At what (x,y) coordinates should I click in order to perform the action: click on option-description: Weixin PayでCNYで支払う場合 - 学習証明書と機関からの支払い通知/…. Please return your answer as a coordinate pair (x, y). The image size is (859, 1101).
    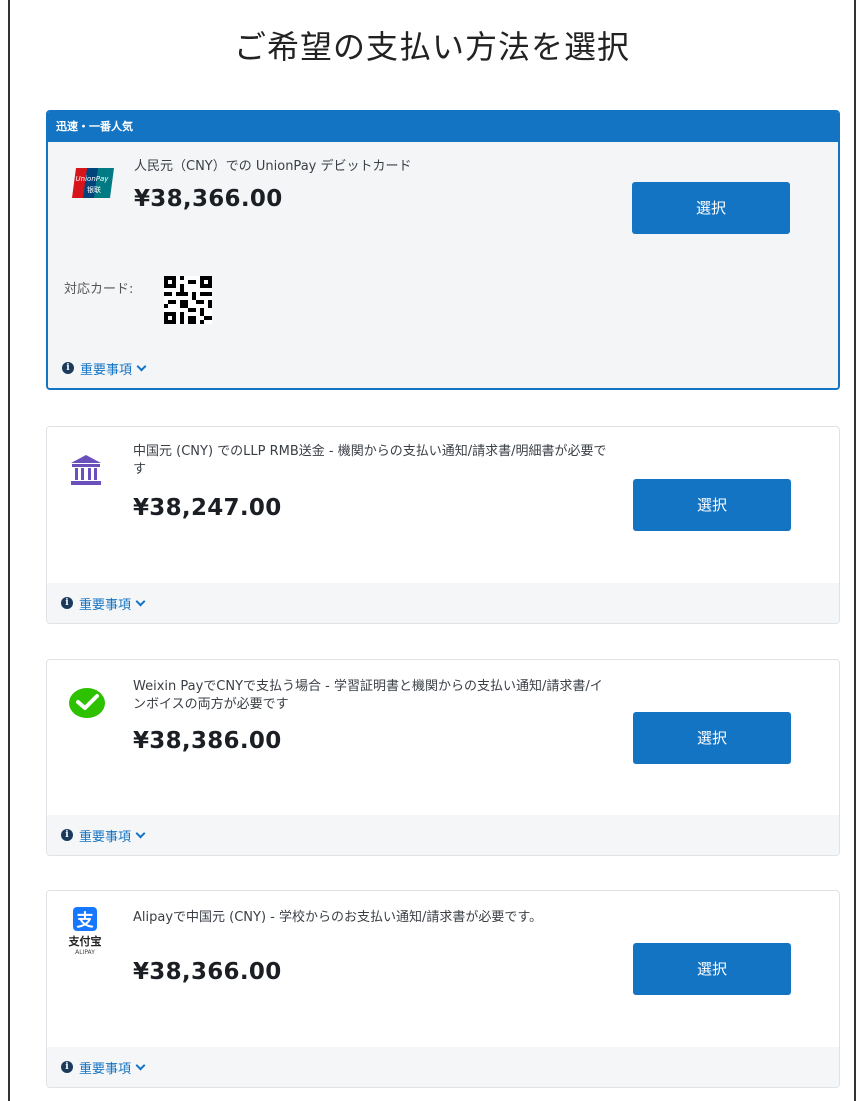
    Looking at the image, I should click on (368, 695).